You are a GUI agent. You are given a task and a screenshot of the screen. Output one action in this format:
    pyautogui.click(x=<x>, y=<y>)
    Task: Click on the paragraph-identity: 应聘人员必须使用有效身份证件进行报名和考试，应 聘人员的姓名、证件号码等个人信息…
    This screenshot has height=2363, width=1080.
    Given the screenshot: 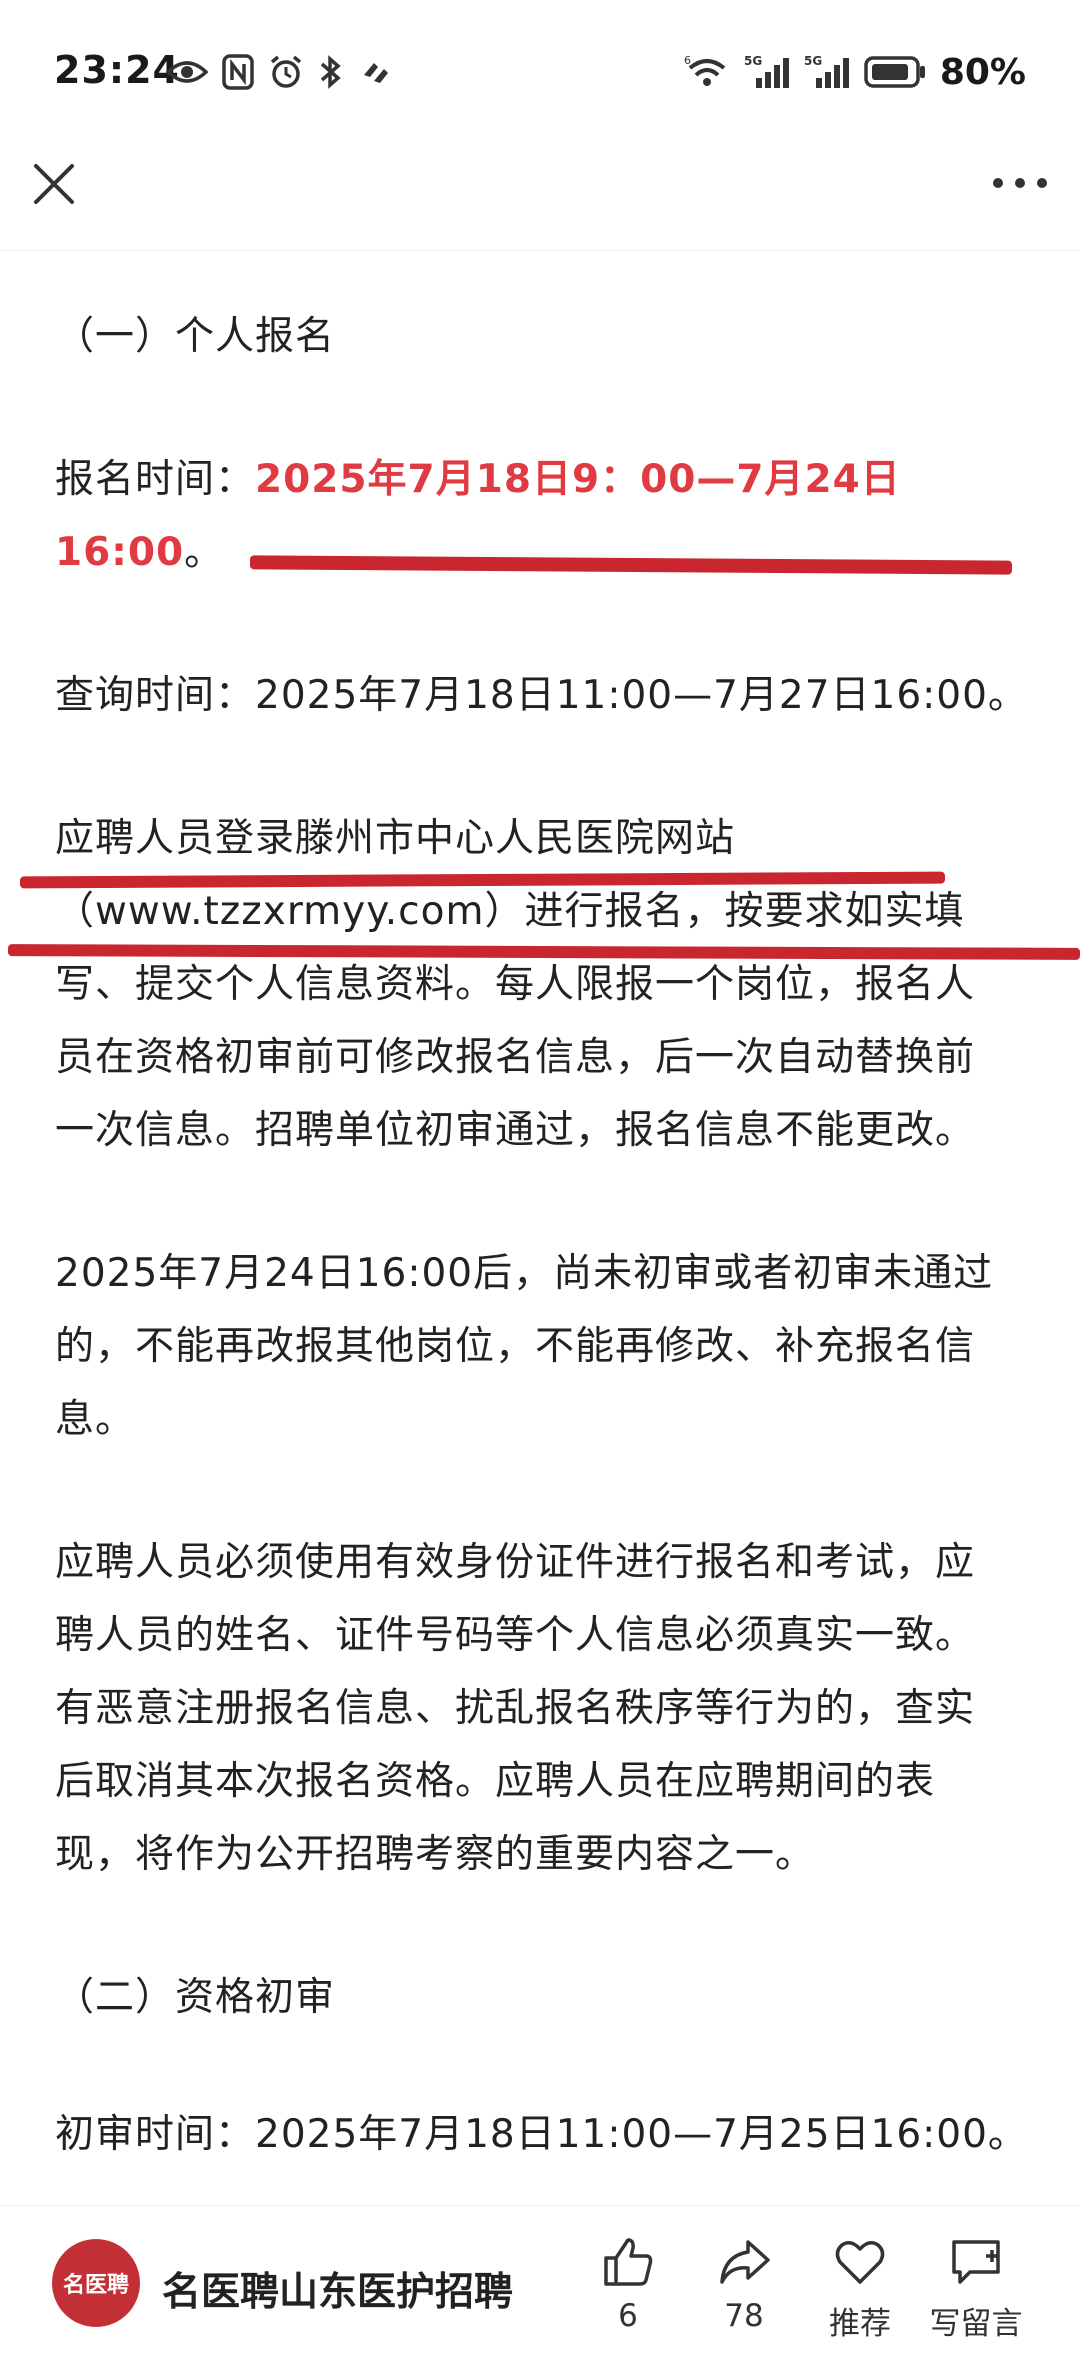 What is the action you would take?
    pyautogui.click(x=542, y=1708)
    